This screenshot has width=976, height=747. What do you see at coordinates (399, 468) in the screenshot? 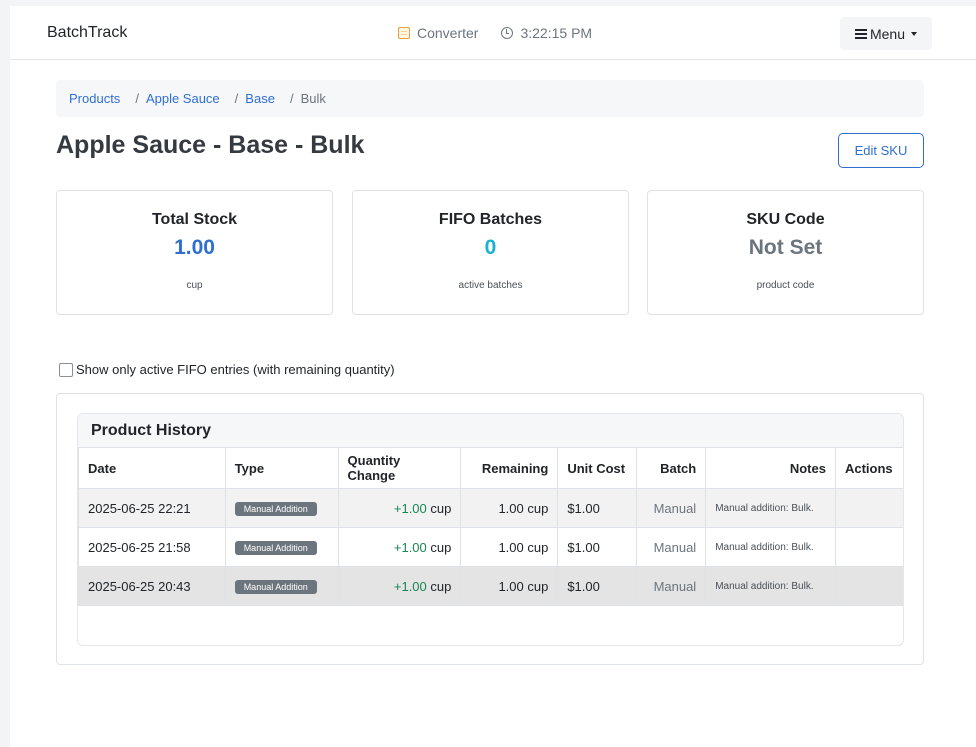
I see `column-header-quantity-change: Quantity Change` at bounding box center [399, 468].